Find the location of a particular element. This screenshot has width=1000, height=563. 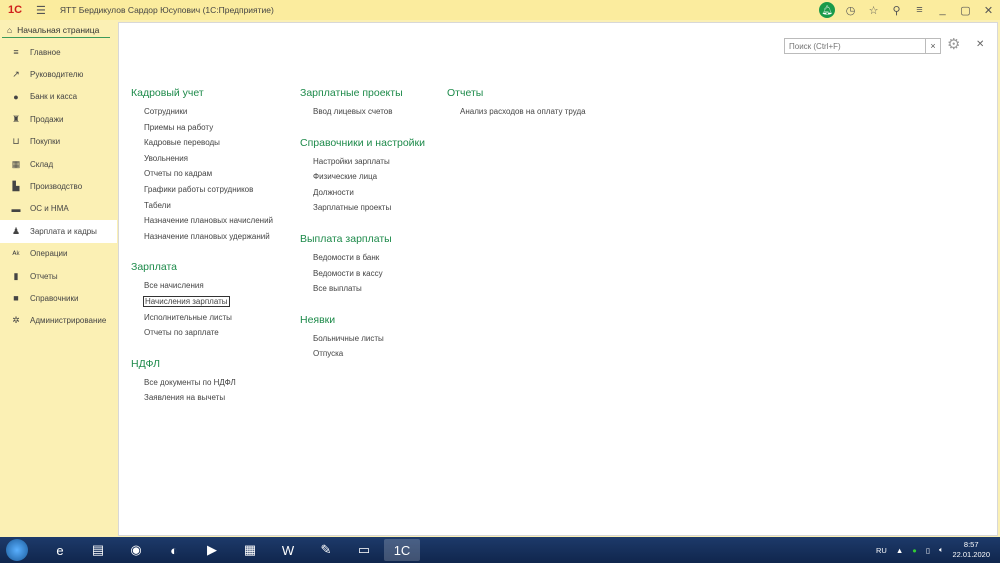

sidebar-item: ↗ Руководителю is located at coordinates (58, 74).